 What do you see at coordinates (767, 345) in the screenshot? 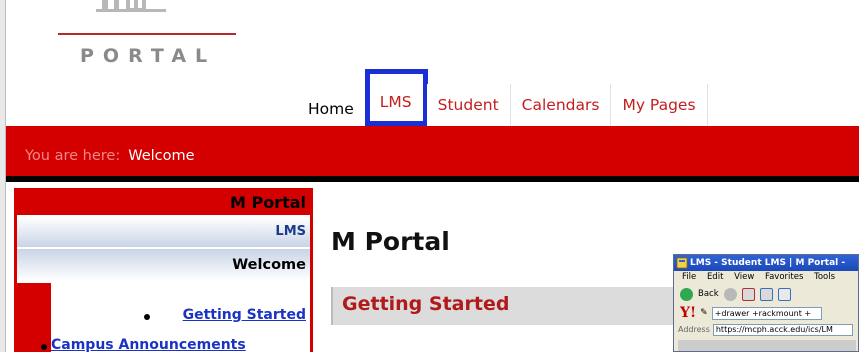
I see `inset-page-area` at bounding box center [767, 345].